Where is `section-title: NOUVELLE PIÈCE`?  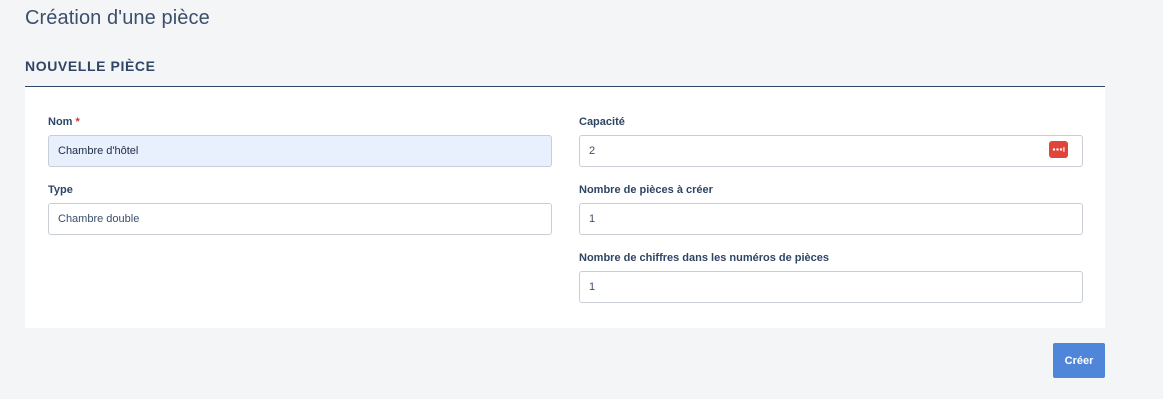
section-title: NOUVELLE PIÈCE is located at coordinates (90, 66).